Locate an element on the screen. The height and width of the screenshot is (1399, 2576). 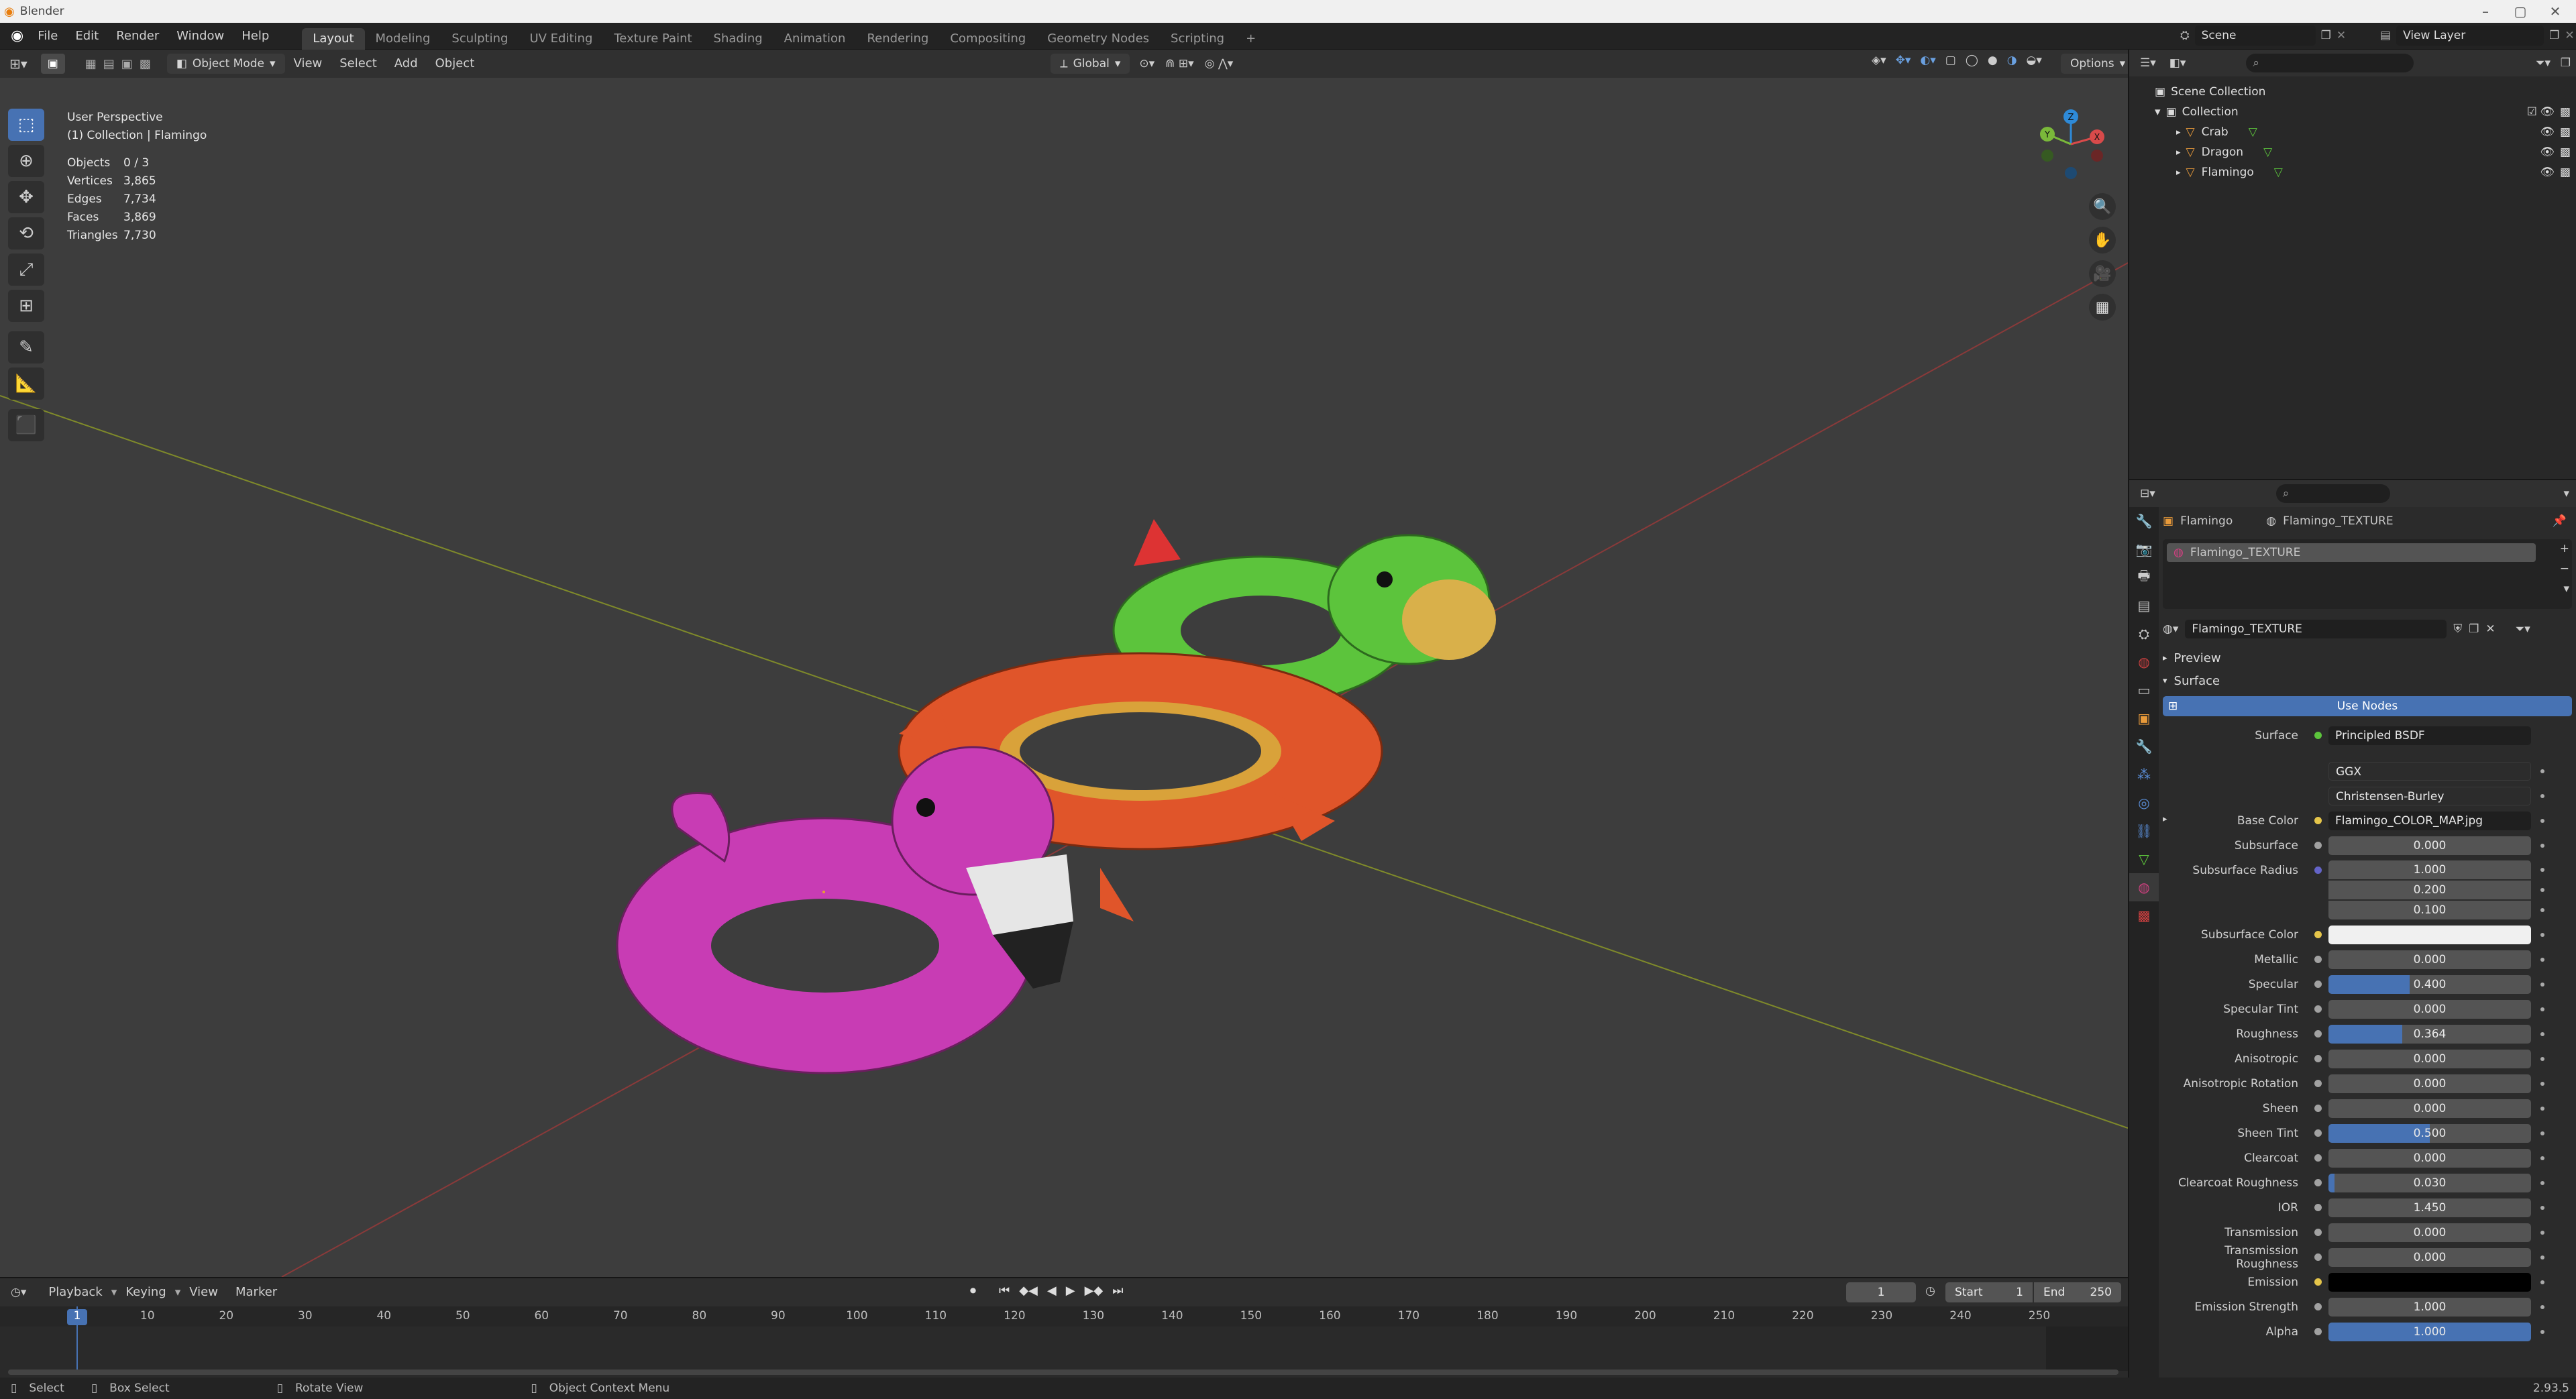
rotate-tool-icon: ⟲ is located at coordinates (26, 233).